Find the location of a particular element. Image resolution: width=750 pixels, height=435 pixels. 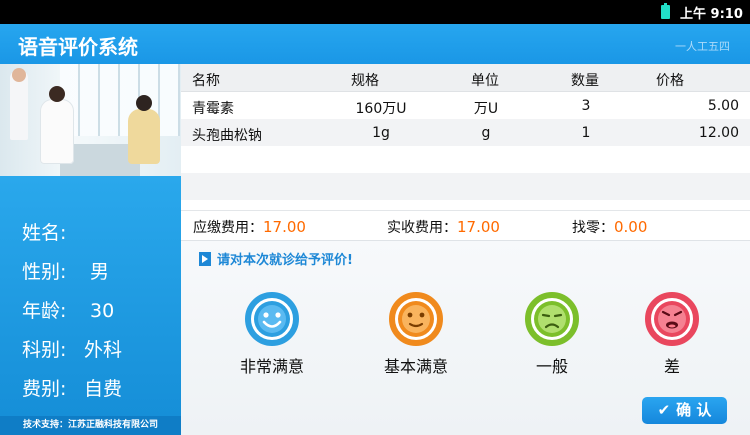

app-title: 语音评价系统 is located at coordinates (78, 47).